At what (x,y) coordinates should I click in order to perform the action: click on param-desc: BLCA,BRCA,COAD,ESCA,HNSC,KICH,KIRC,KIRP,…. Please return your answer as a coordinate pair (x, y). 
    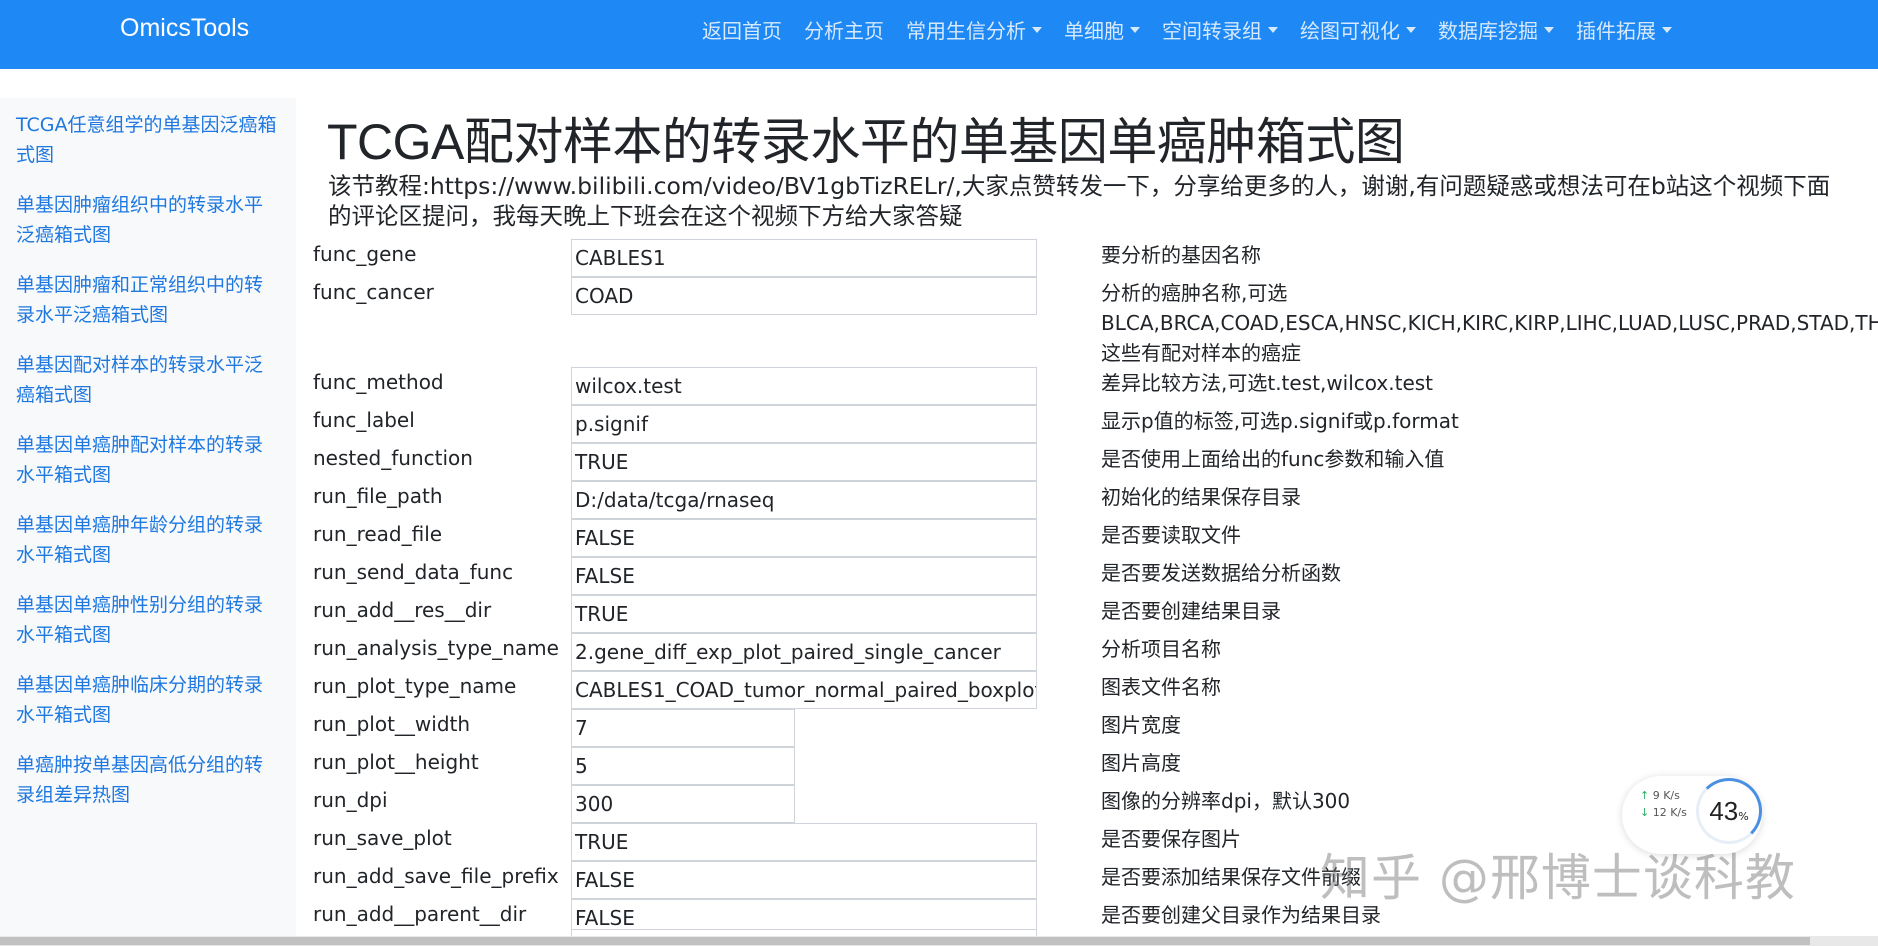
    Looking at the image, I should click on (1489, 323).